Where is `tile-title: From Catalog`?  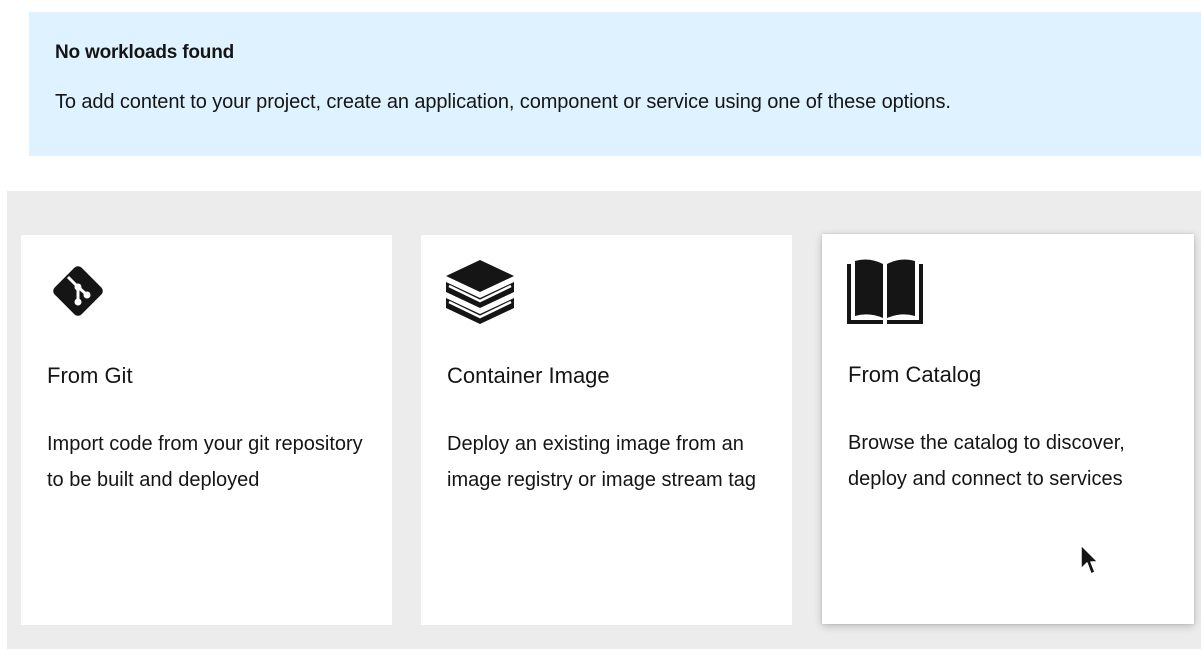
tile-title: From Catalog is located at coordinates (915, 374).